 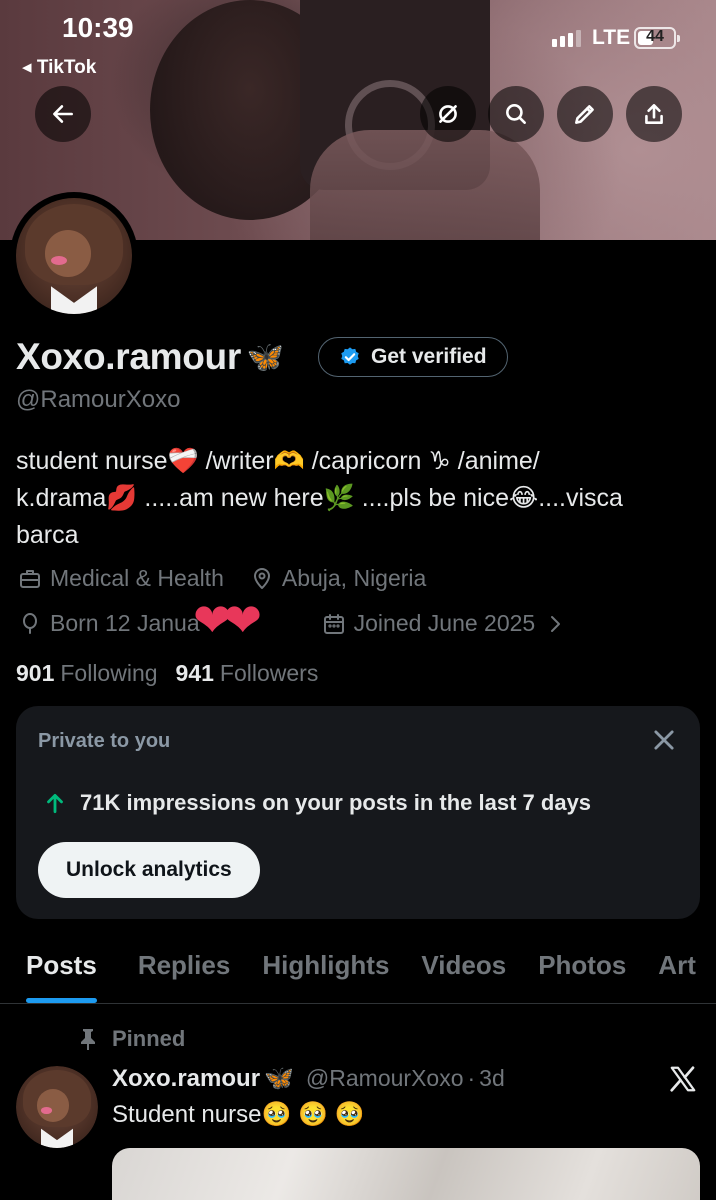 I want to click on banner-photo-hand, so click(x=425, y=185).